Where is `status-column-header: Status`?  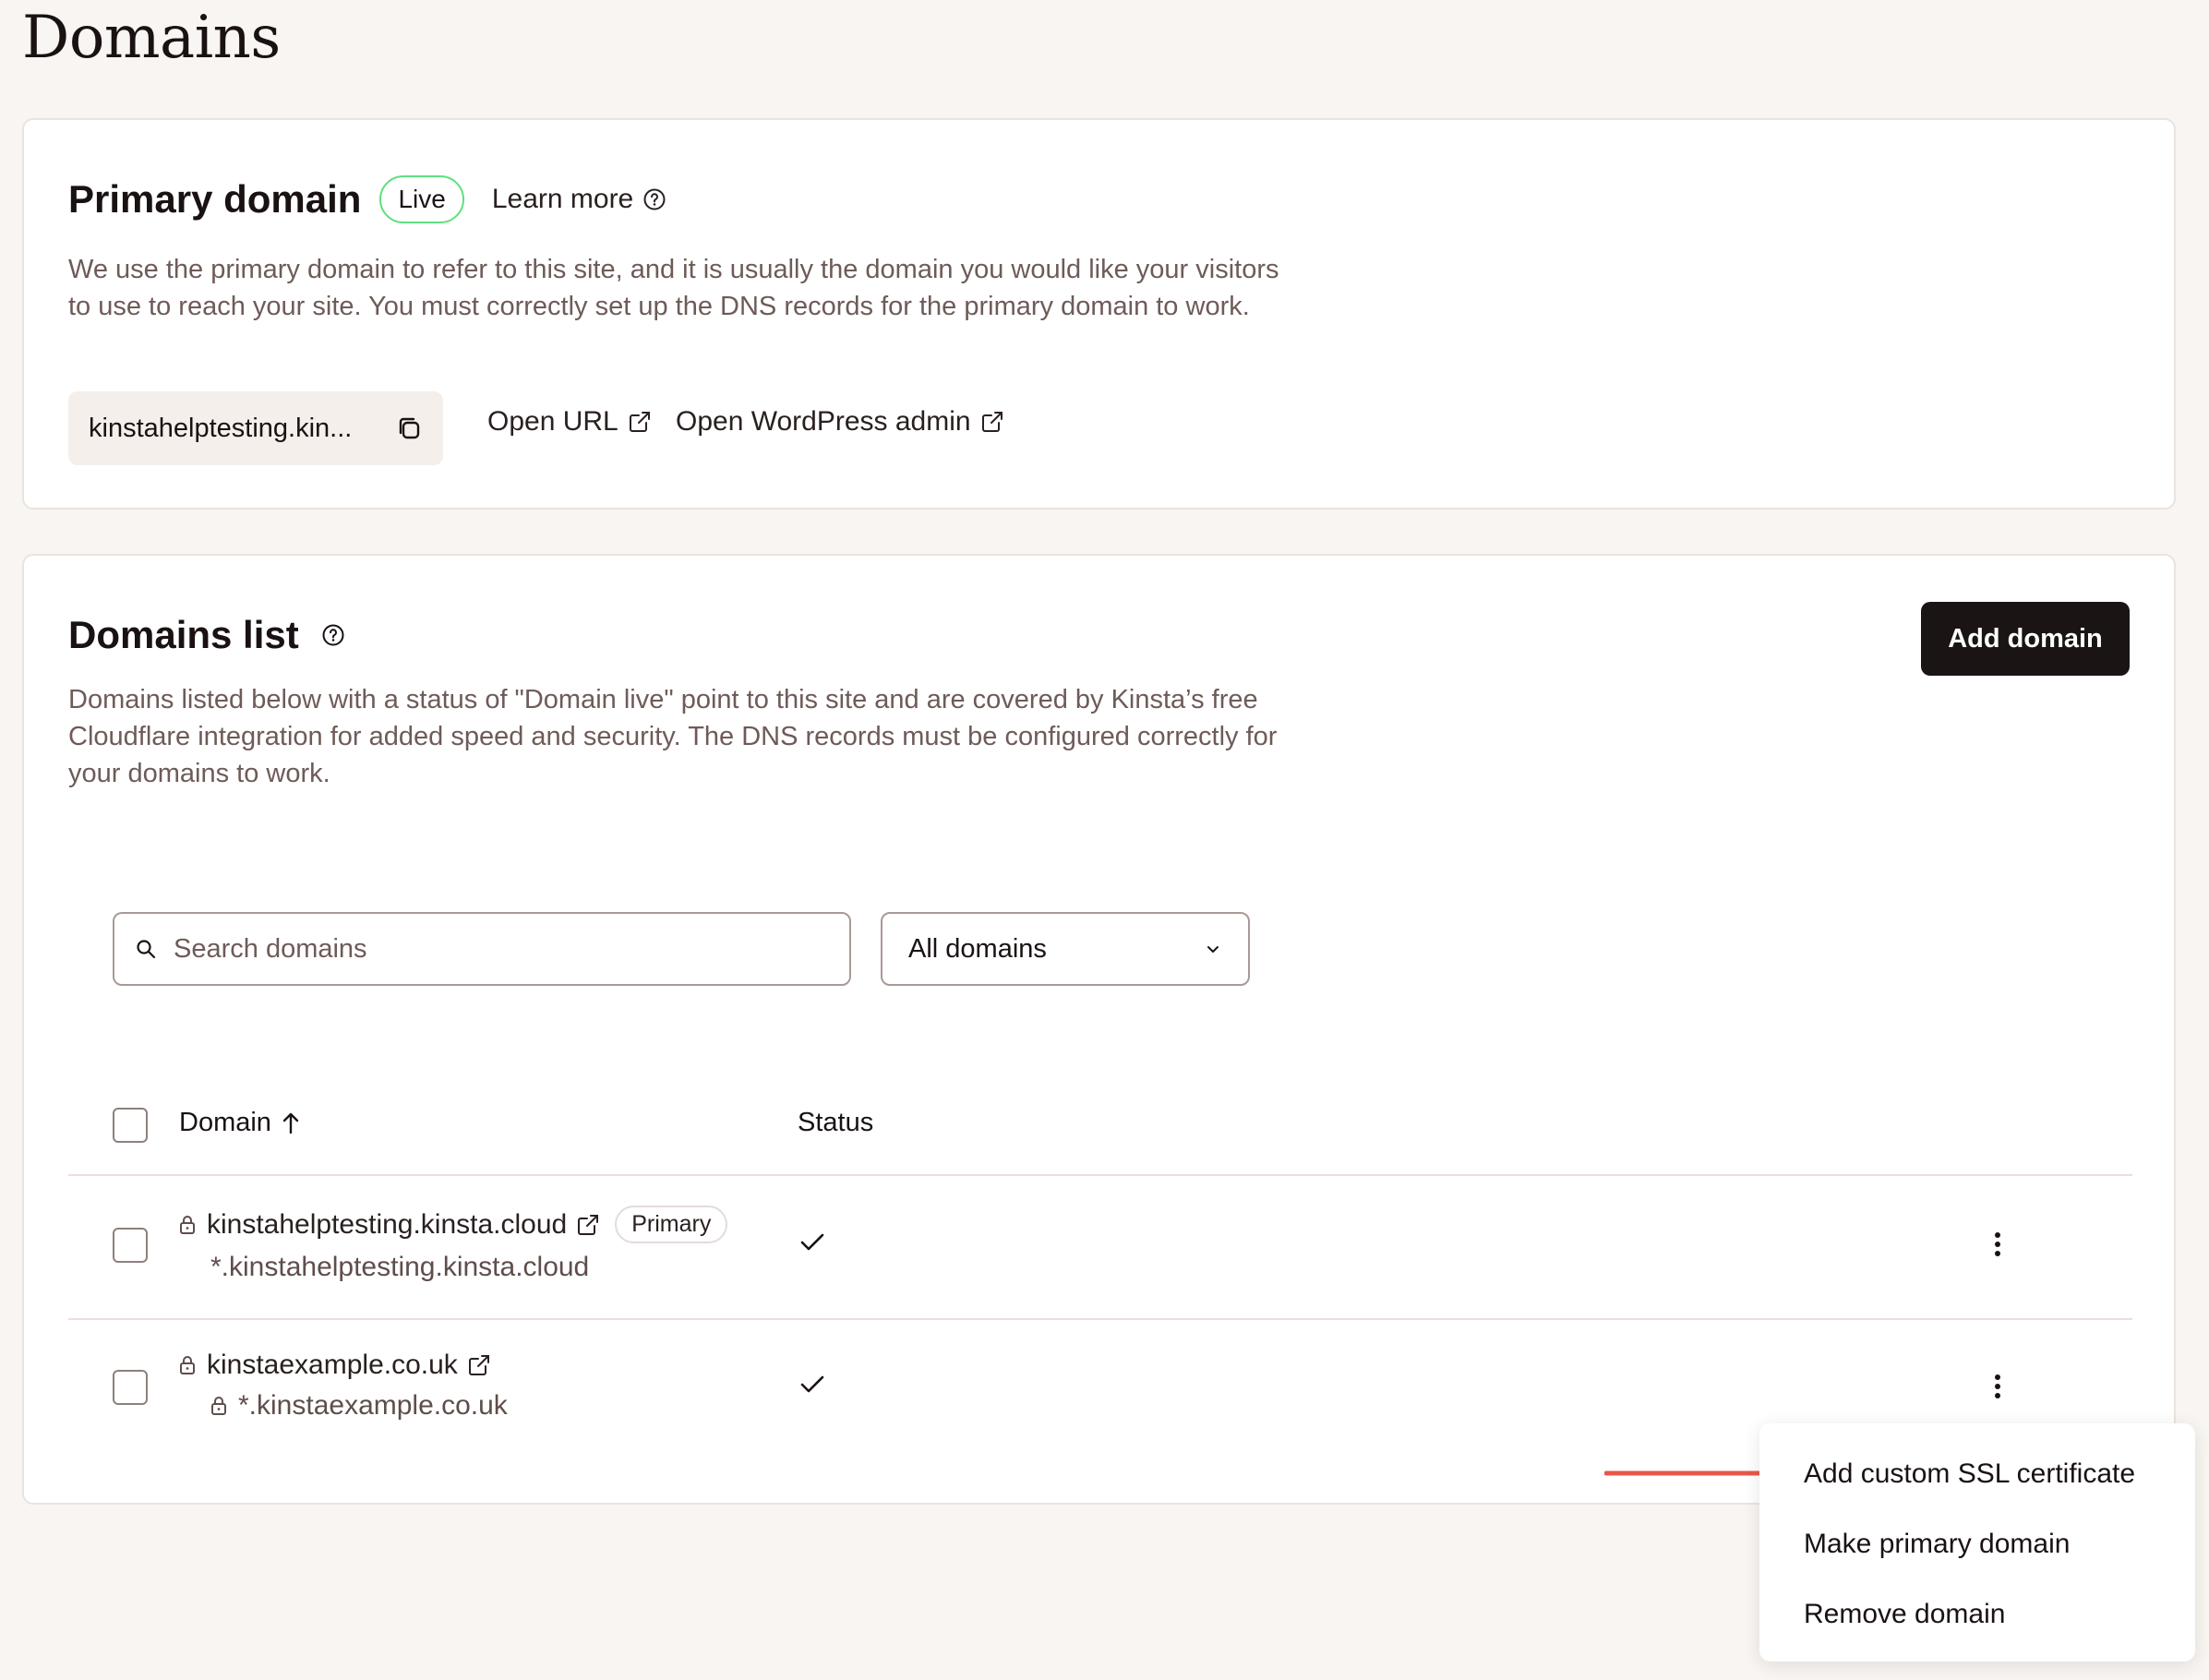 status-column-header: Status is located at coordinates (836, 1122).